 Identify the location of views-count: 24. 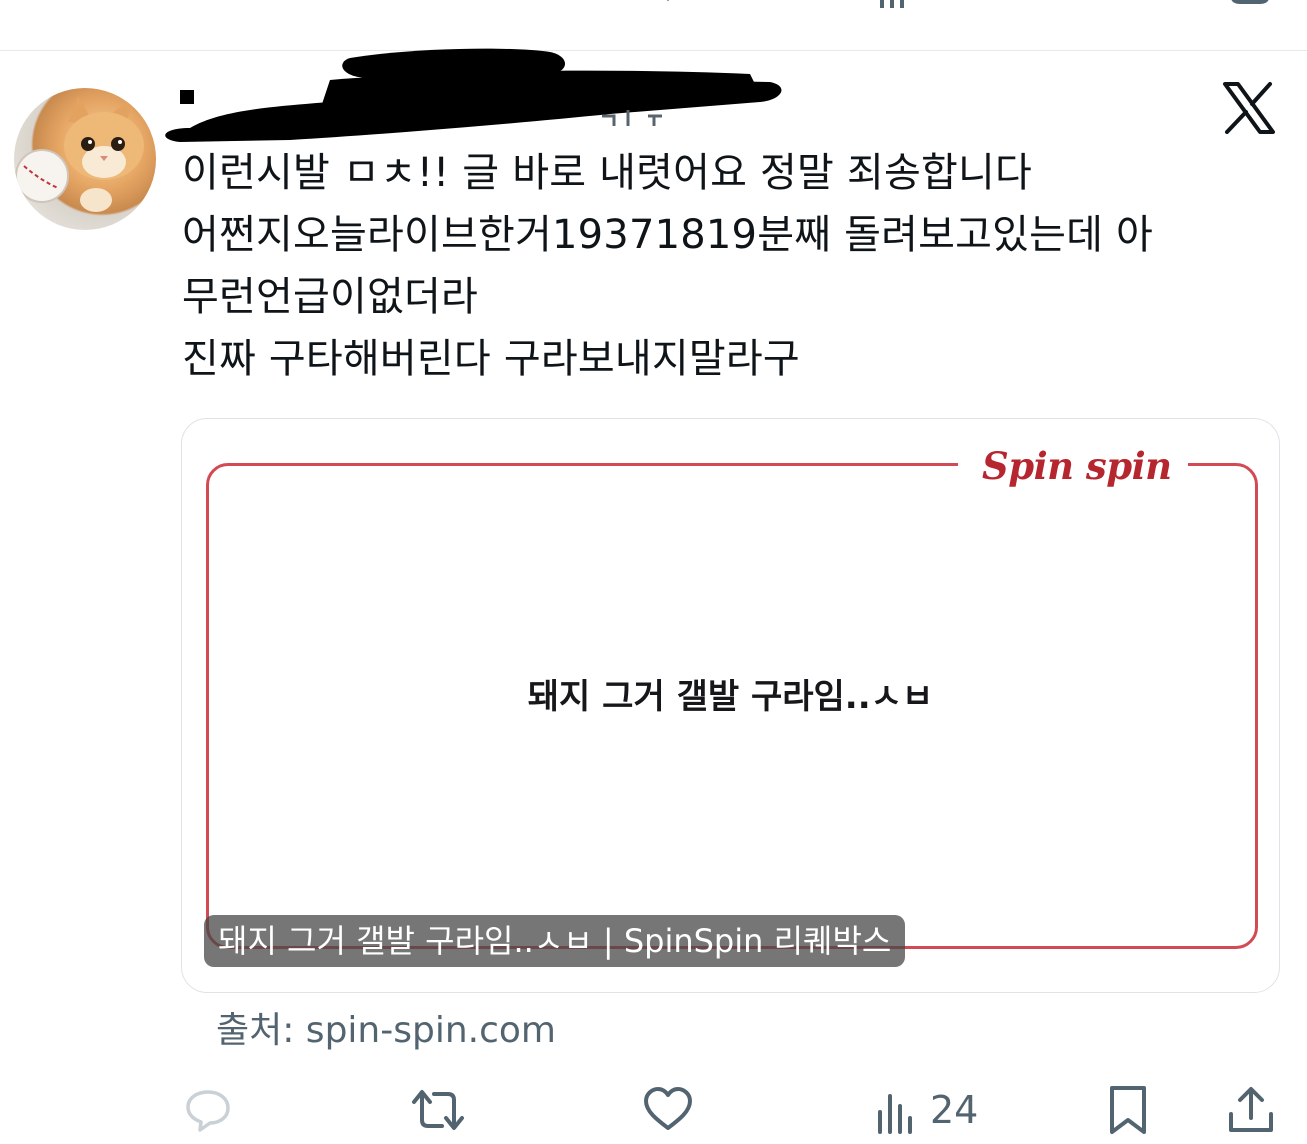
(954, 1110).